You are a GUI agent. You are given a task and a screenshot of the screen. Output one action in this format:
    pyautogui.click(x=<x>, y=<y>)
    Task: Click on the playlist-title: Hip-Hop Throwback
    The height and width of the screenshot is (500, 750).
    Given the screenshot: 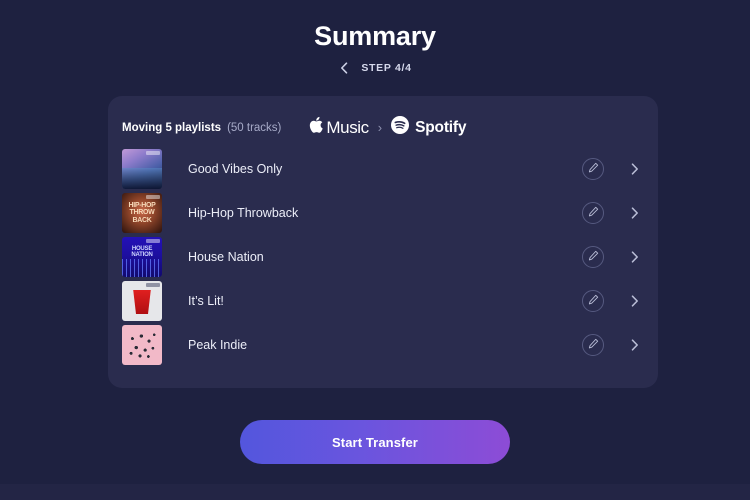 What is the action you would take?
    pyautogui.click(x=243, y=213)
    